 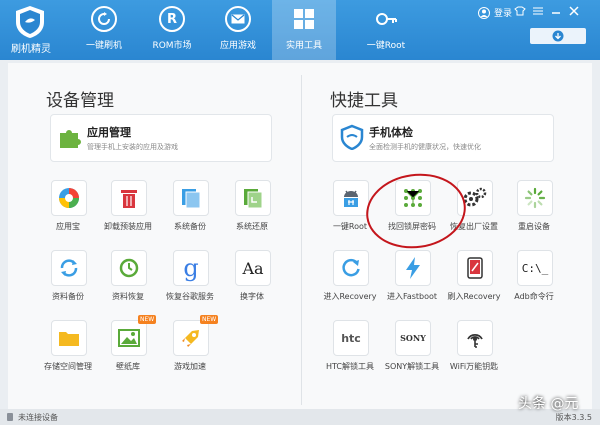 I want to click on tile-system-backup: 系统备份, so click(x=190, y=210).